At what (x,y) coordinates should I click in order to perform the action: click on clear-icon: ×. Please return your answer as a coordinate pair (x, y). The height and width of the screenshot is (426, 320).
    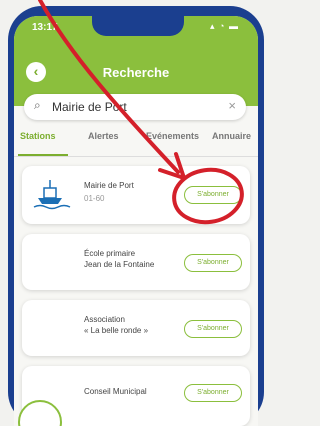
    Looking at the image, I should click on (232, 105).